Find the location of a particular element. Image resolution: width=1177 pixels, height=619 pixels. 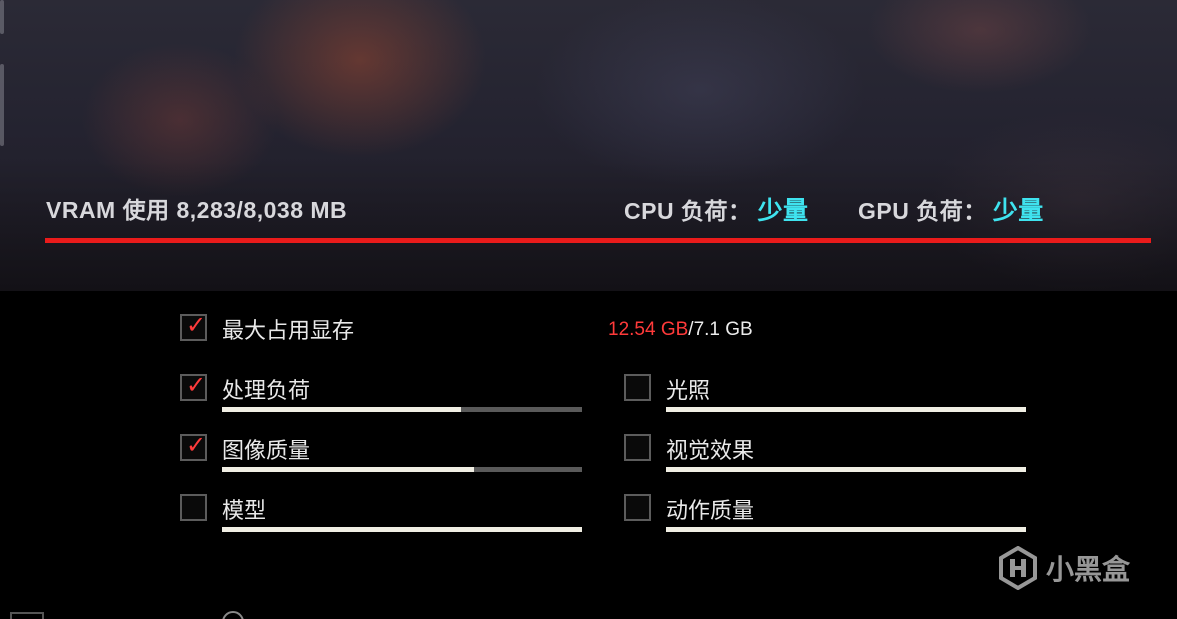

processing-load-bar is located at coordinates (402, 409).